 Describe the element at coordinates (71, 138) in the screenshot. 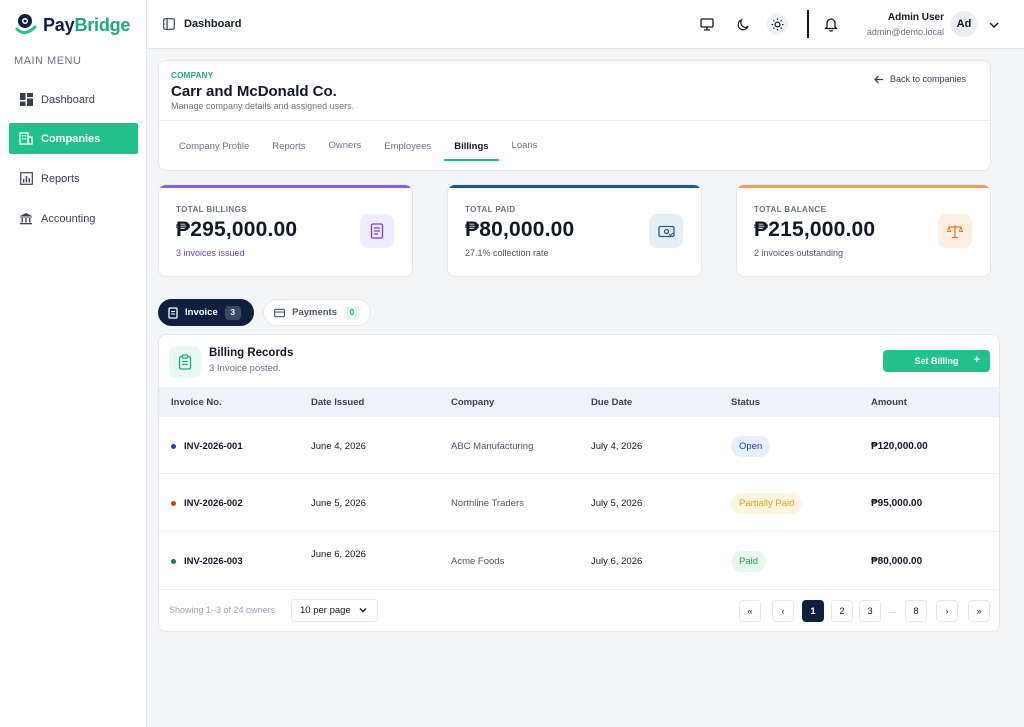

I see `sidebar-item-label: Companies` at that location.